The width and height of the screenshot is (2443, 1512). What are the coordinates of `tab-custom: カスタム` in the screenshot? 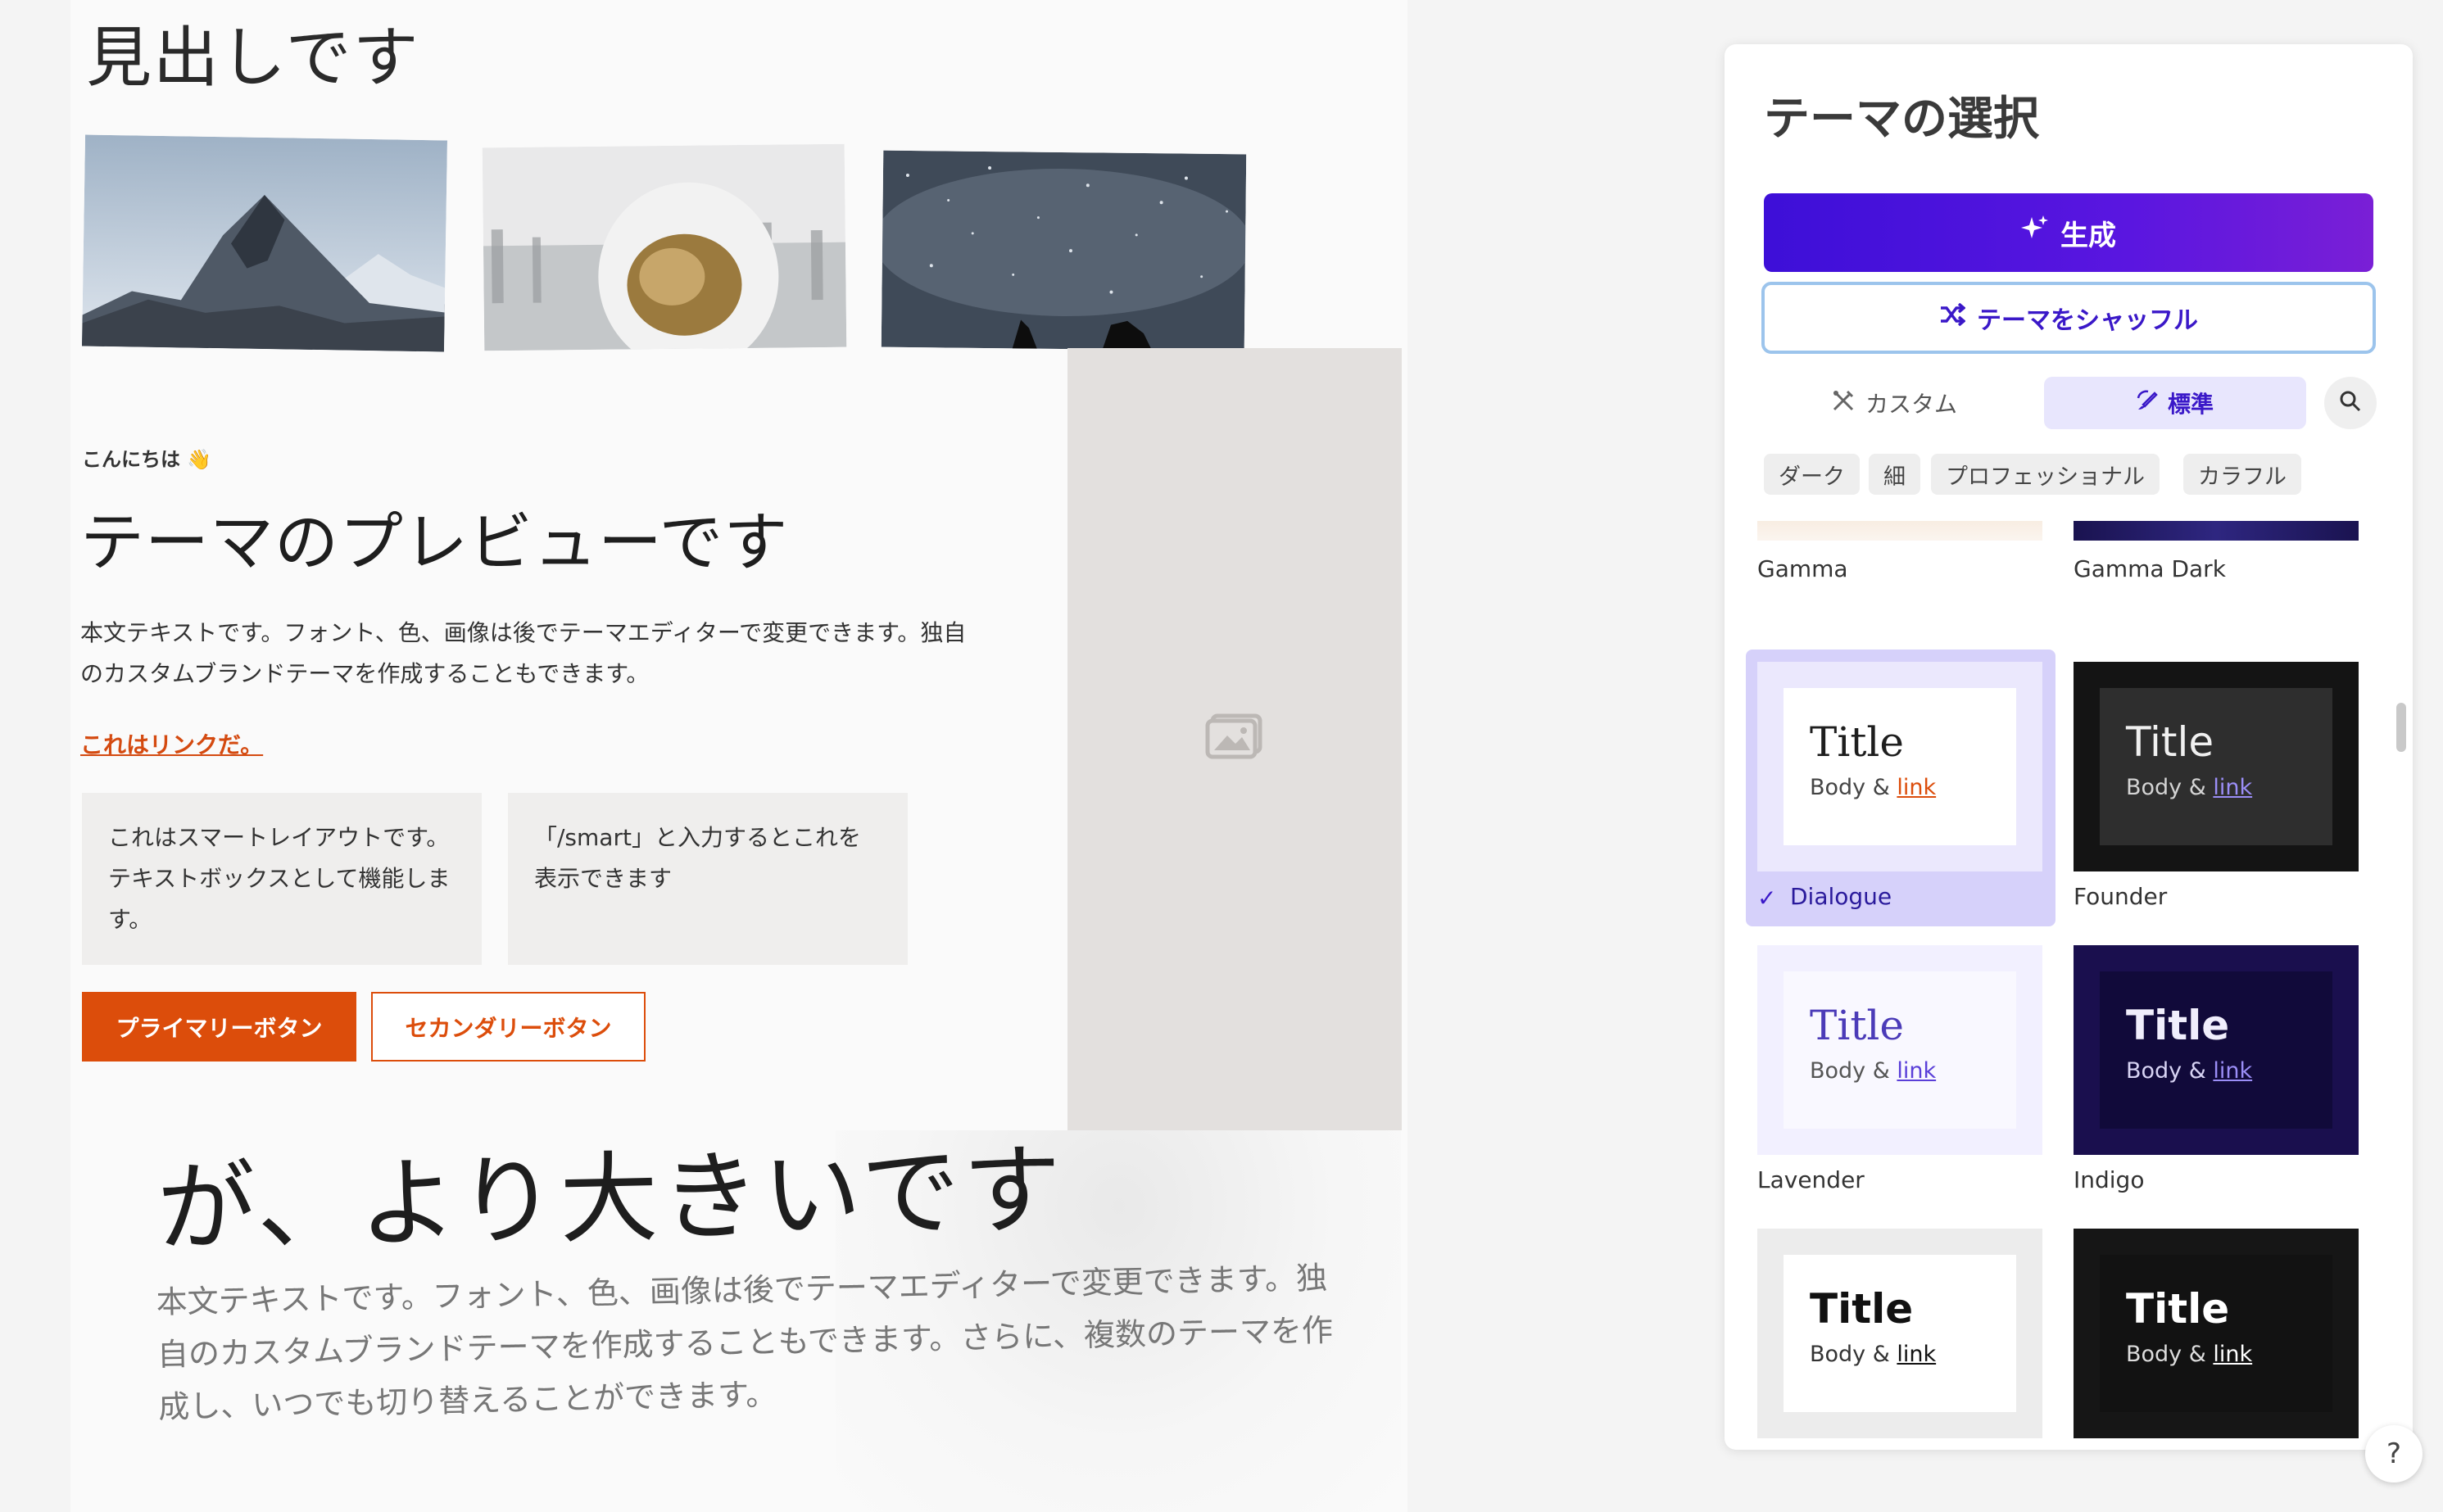 It's located at (1894, 403).